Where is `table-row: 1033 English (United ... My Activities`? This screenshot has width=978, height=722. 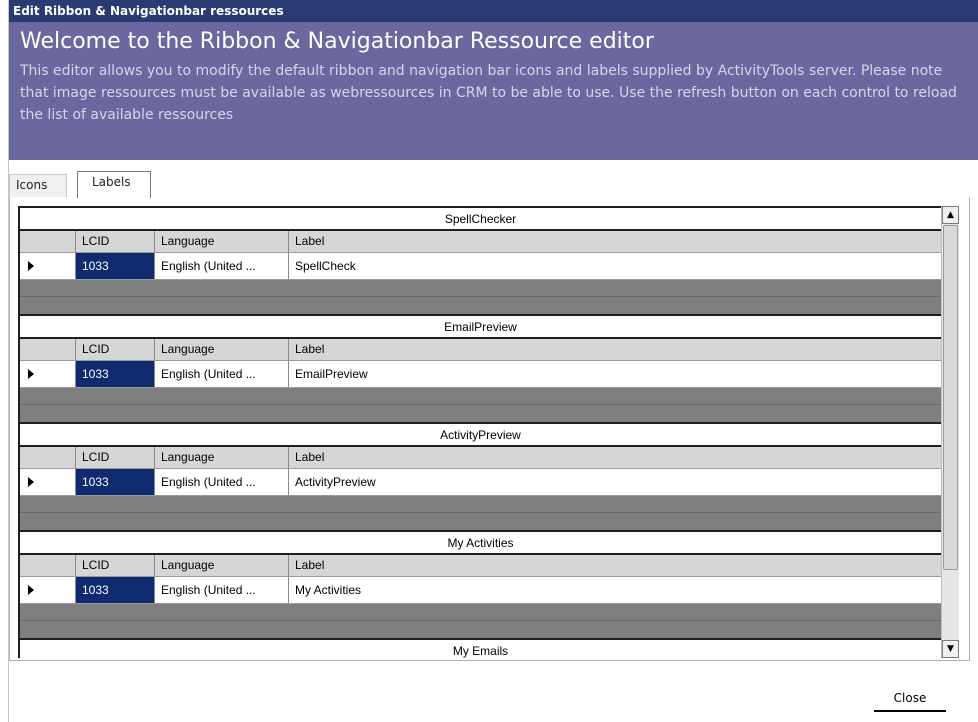 table-row: 1033 English (United ... My Activities is located at coordinates (480, 590).